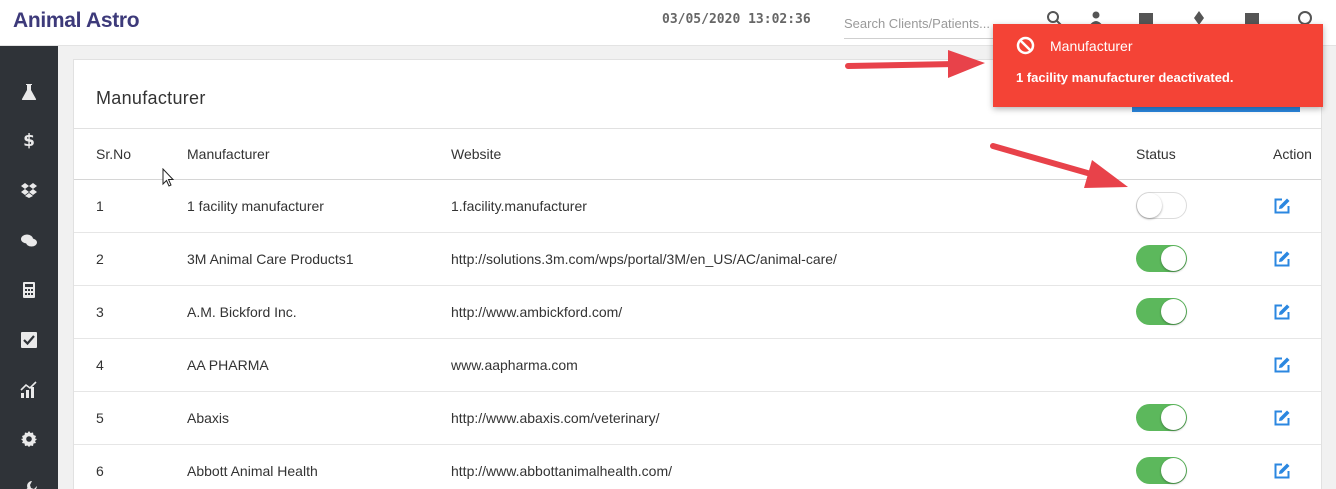  What do you see at coordinates (308, 312) in the screenshot?
I see `cell-manufacturer: A.M. Bickford Inc.` at bounding box center [308, 312].